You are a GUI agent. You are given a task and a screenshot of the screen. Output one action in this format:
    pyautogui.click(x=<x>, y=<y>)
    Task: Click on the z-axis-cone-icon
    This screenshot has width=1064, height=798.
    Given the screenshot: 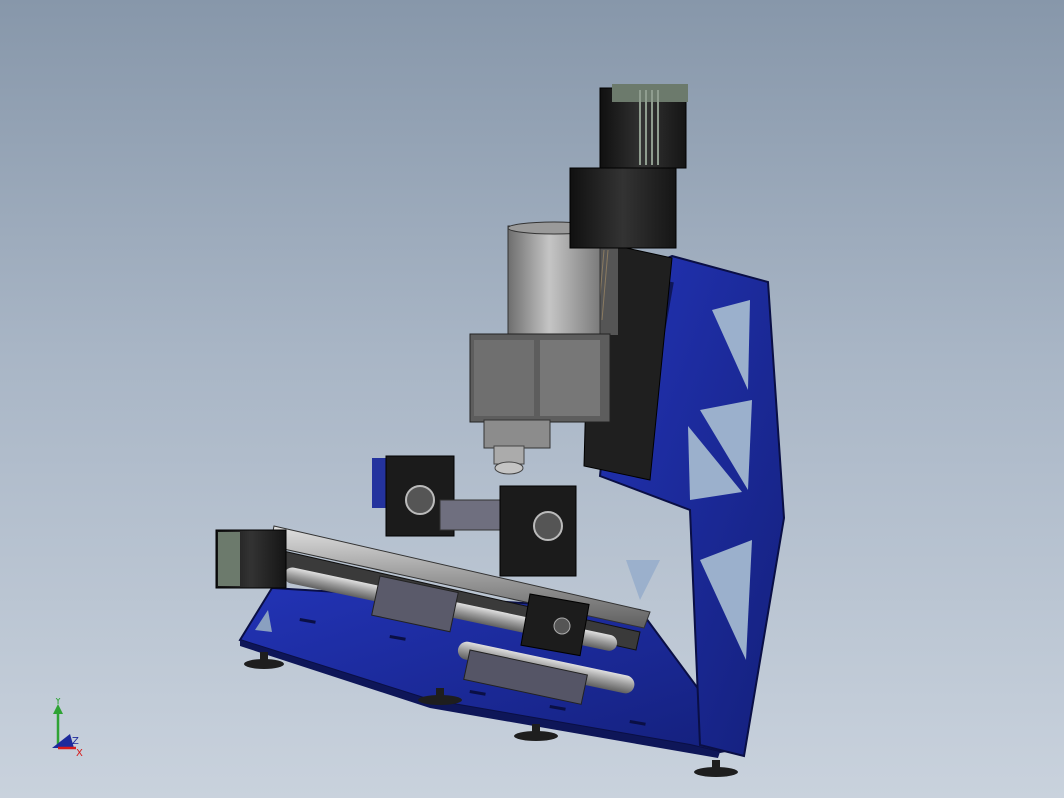 What is the action you would take?
    pyautogui.click(x=63, y=741)
    